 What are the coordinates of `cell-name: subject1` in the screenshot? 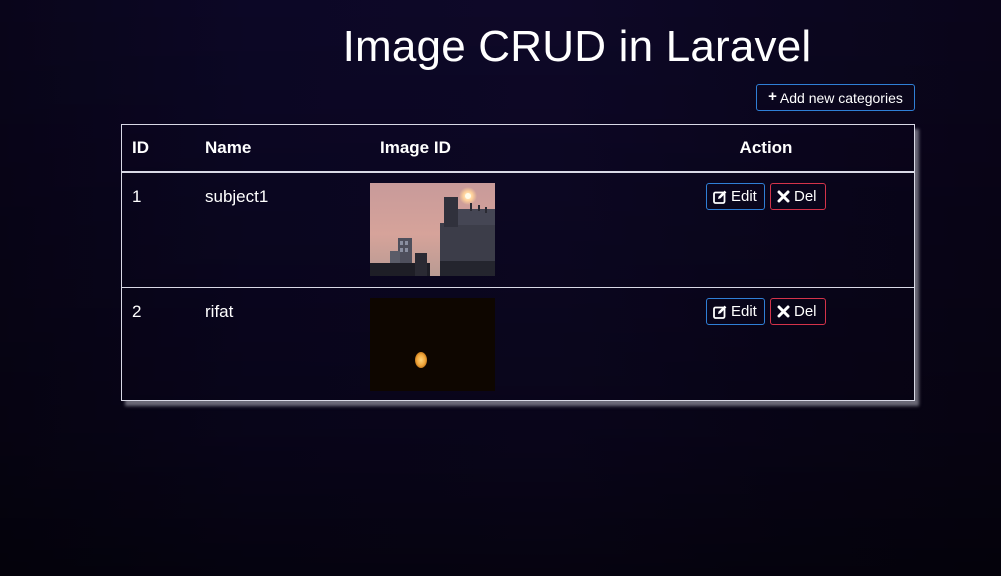 It's located at (282, 230).